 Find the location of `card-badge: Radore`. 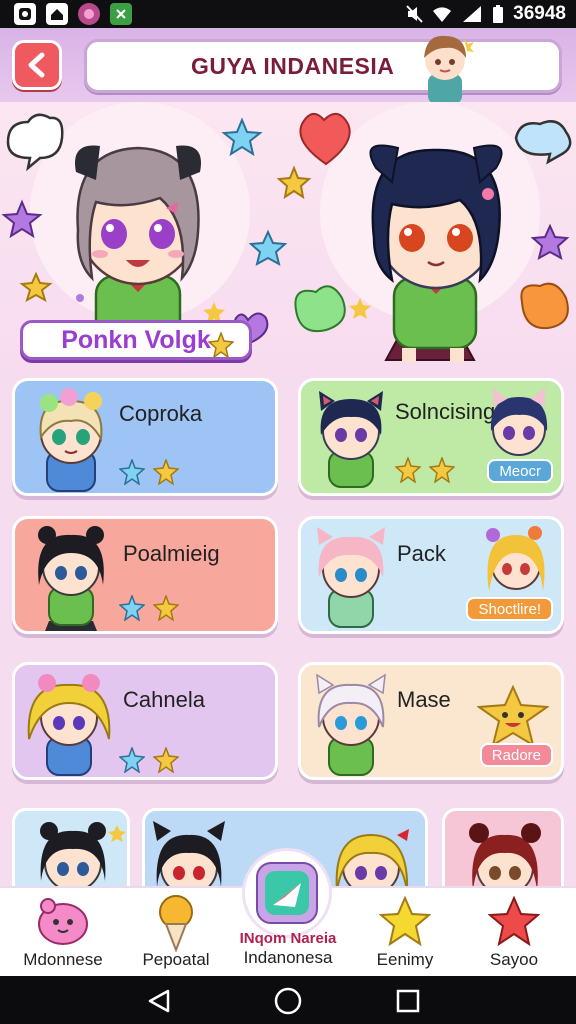

card-badge: Radore is located at coordinates (516, 755).